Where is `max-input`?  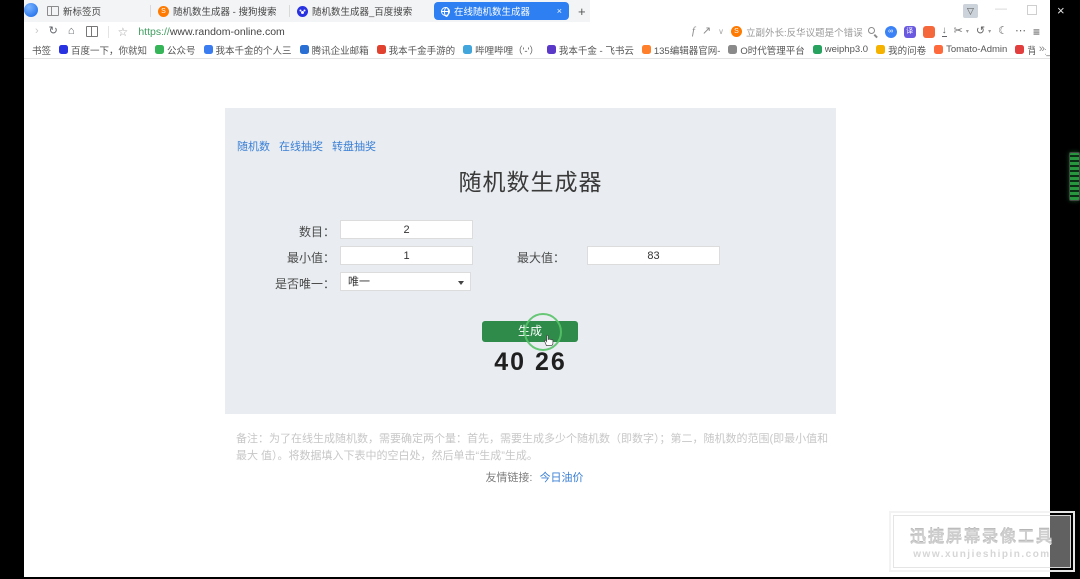
max-input is located at coordinates (653, 255).